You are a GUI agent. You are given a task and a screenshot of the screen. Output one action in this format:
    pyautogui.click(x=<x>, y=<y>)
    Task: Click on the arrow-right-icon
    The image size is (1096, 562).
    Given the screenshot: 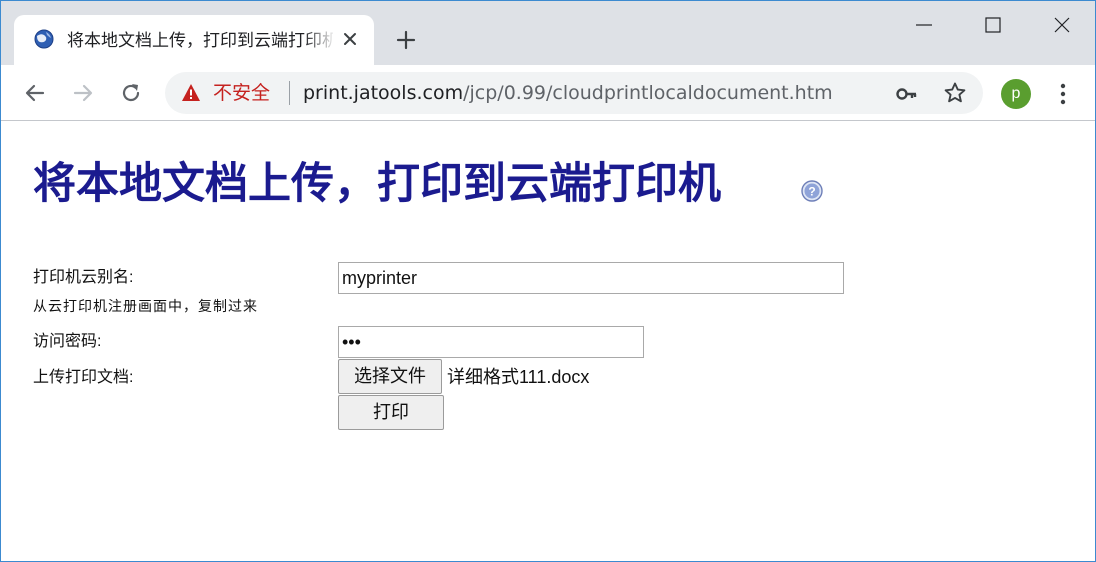 What is the action you would take?
    pyautogui.click(x=83, y=93)
    